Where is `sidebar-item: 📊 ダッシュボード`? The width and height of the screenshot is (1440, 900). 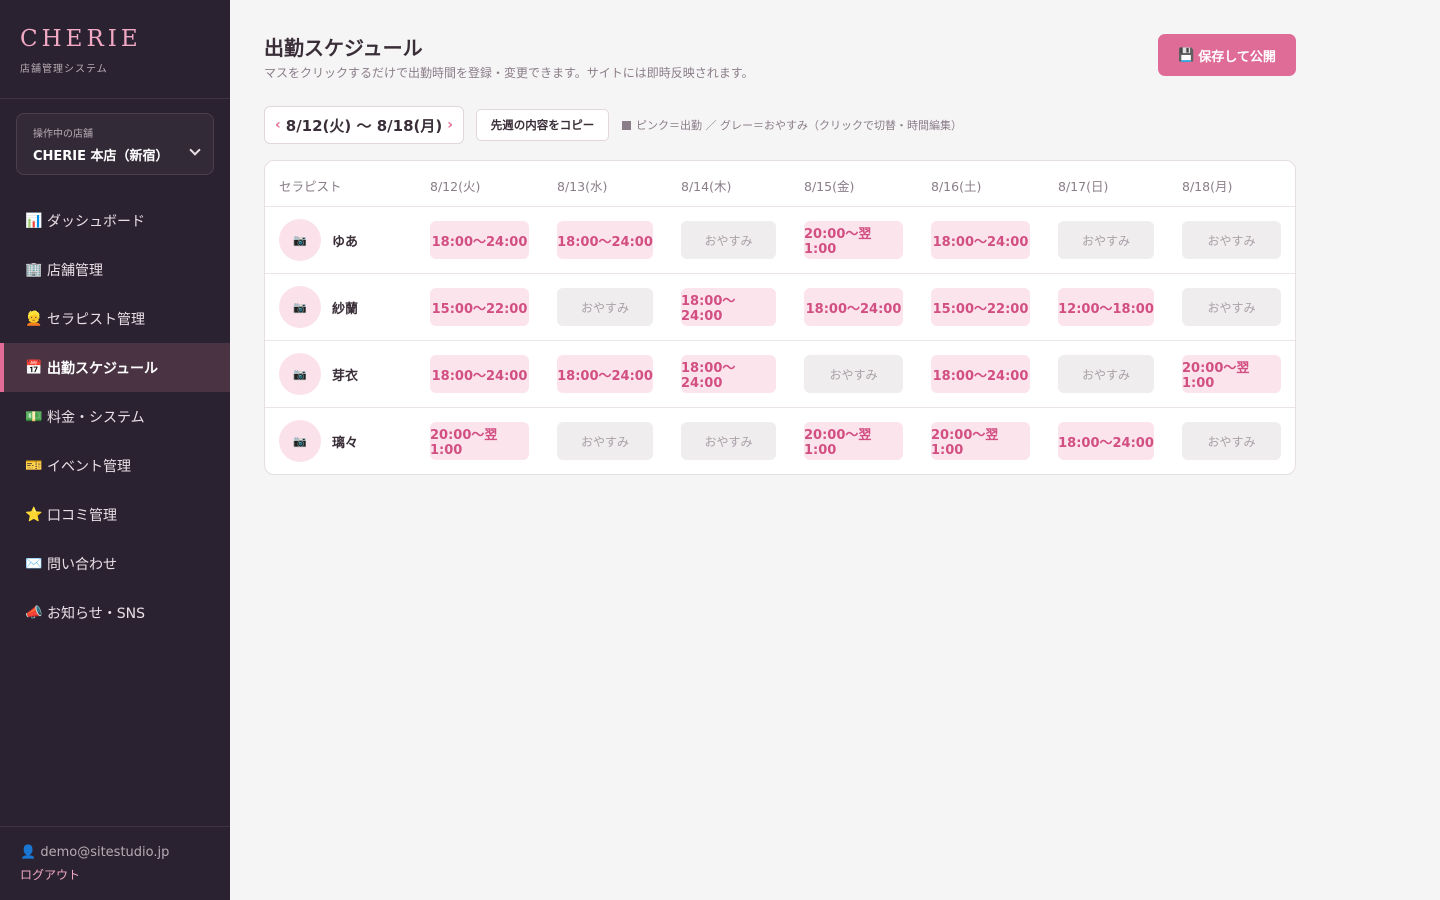 sidebar-item: 📊 ダッシュボード is located at coordinates (115, 220).